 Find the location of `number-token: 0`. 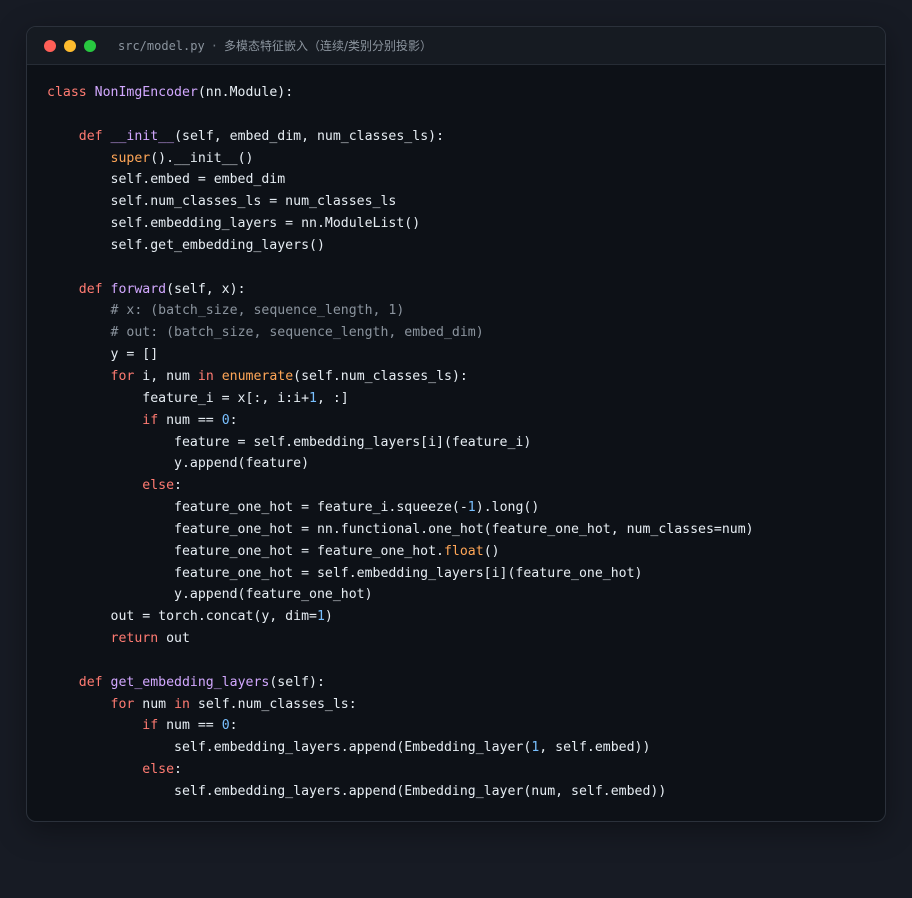

number-token: 0 is located at coordinates (225, 420).